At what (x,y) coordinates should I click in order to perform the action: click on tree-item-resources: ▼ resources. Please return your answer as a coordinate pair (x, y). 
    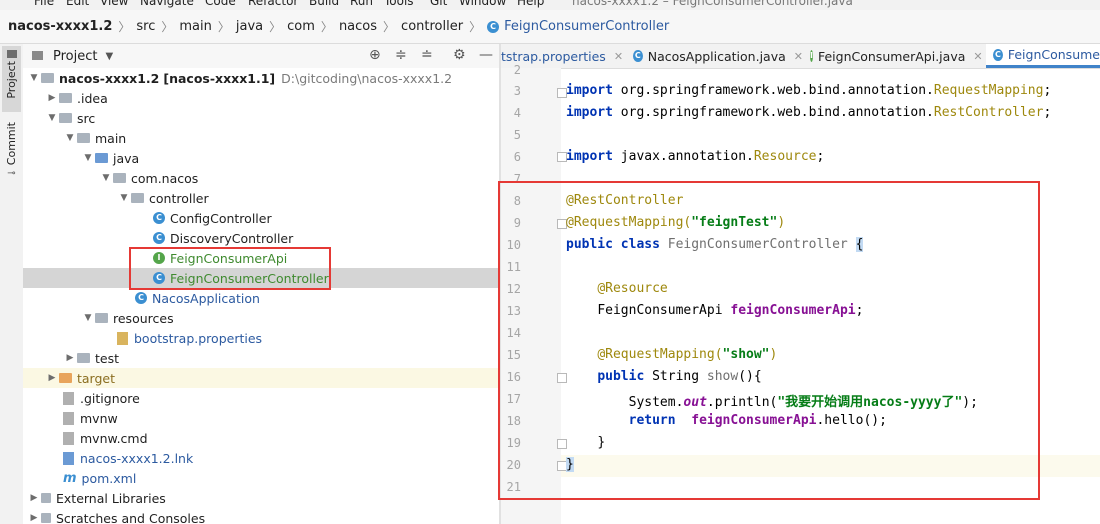
    Looking at the image, I should click on (261, 318).